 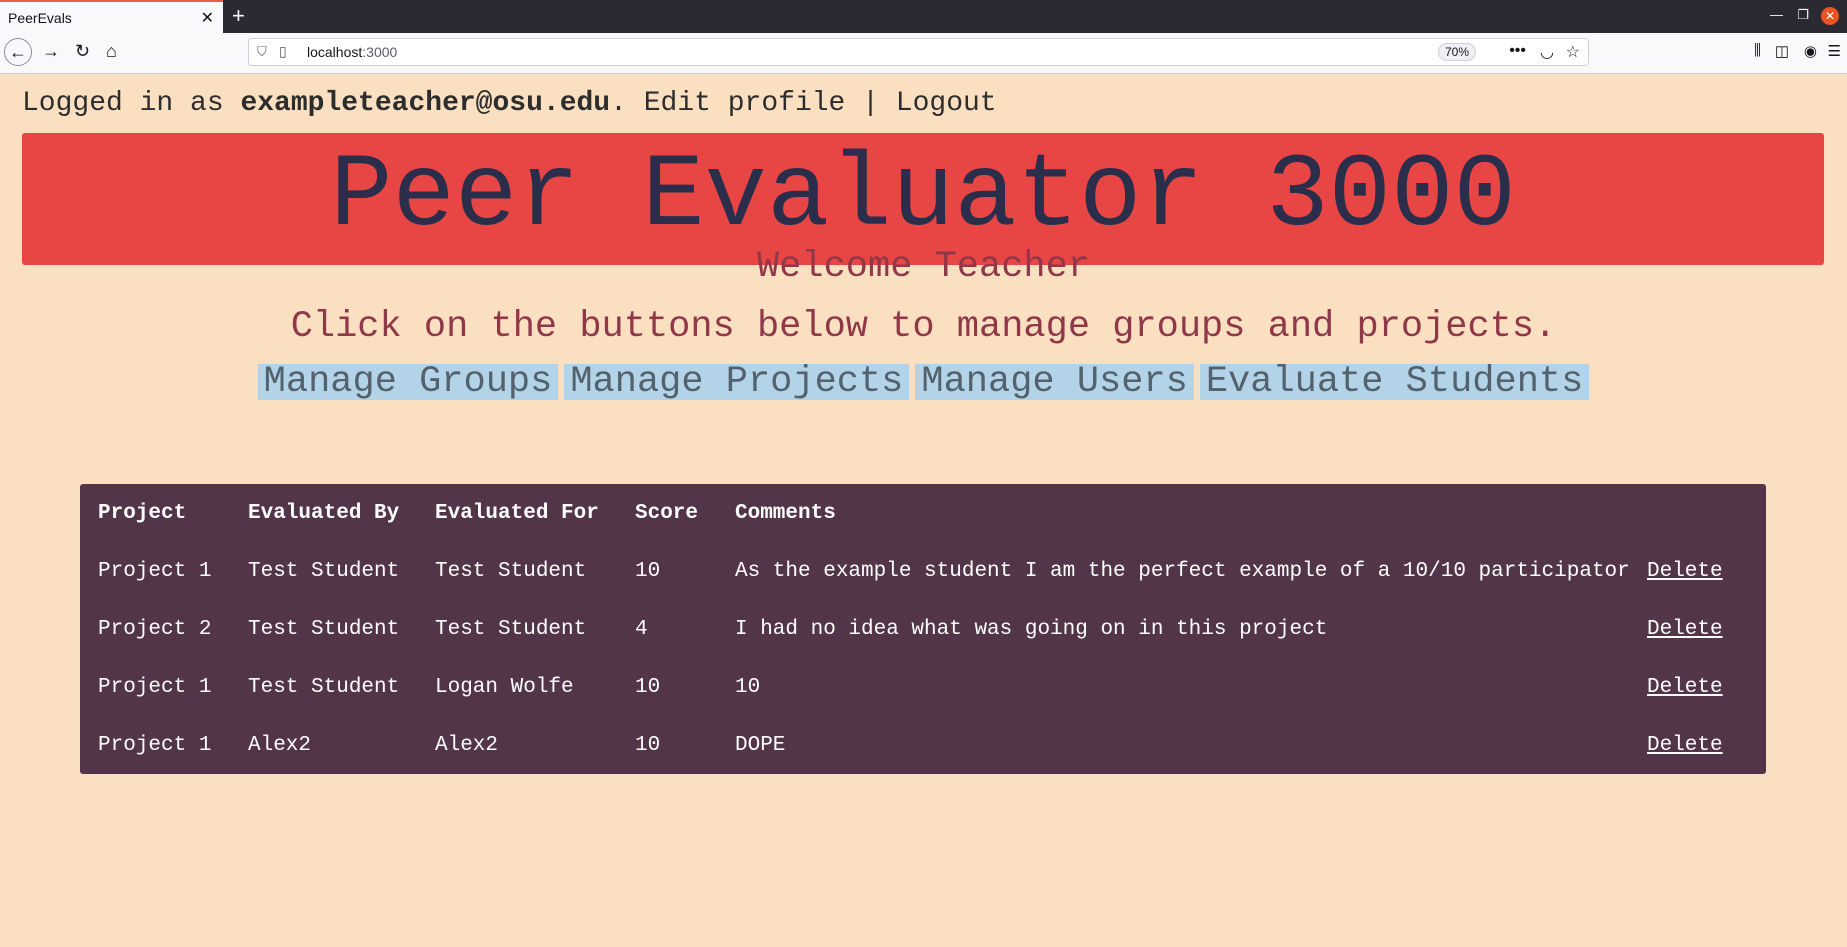 What do you see at coordinates (280, 745) in the screenshot?
I see `evaluated-by-cell: Alex2` at bounding box center [280, 745].